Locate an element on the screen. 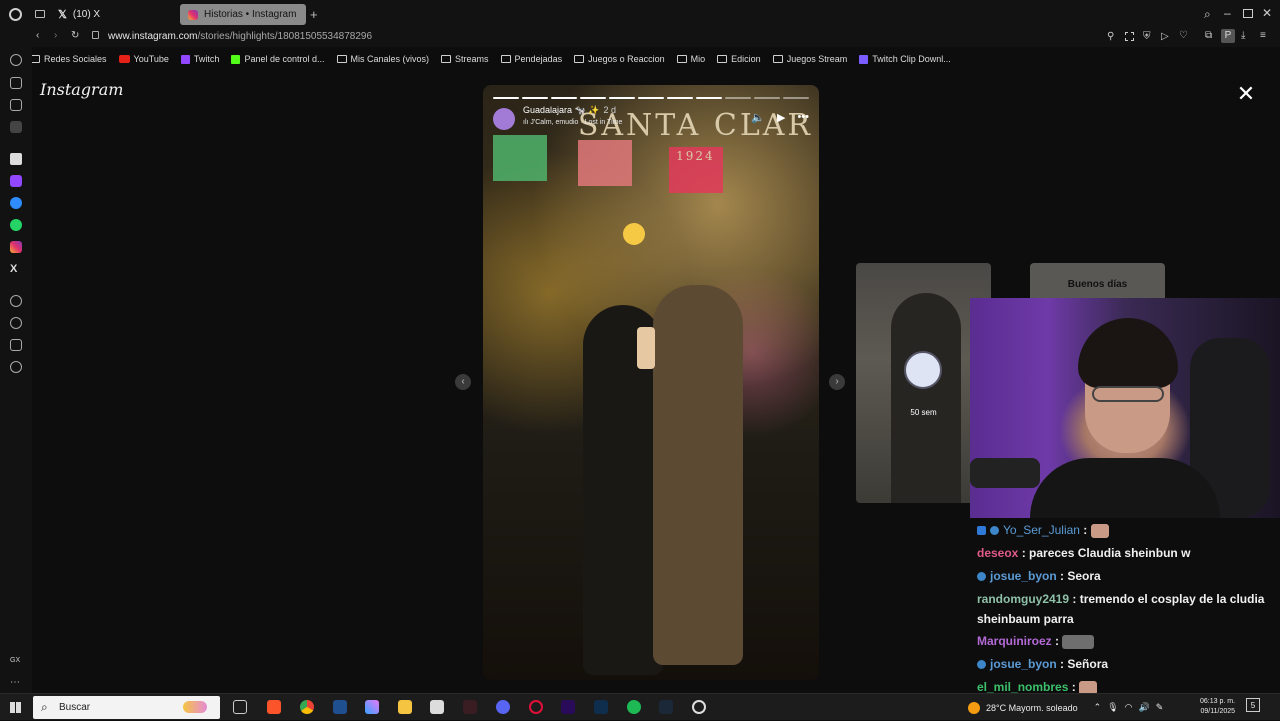 The height and width of the screenshot is (721, 1280). bookmark-label: YouTube is located at coordinates (151, 59).